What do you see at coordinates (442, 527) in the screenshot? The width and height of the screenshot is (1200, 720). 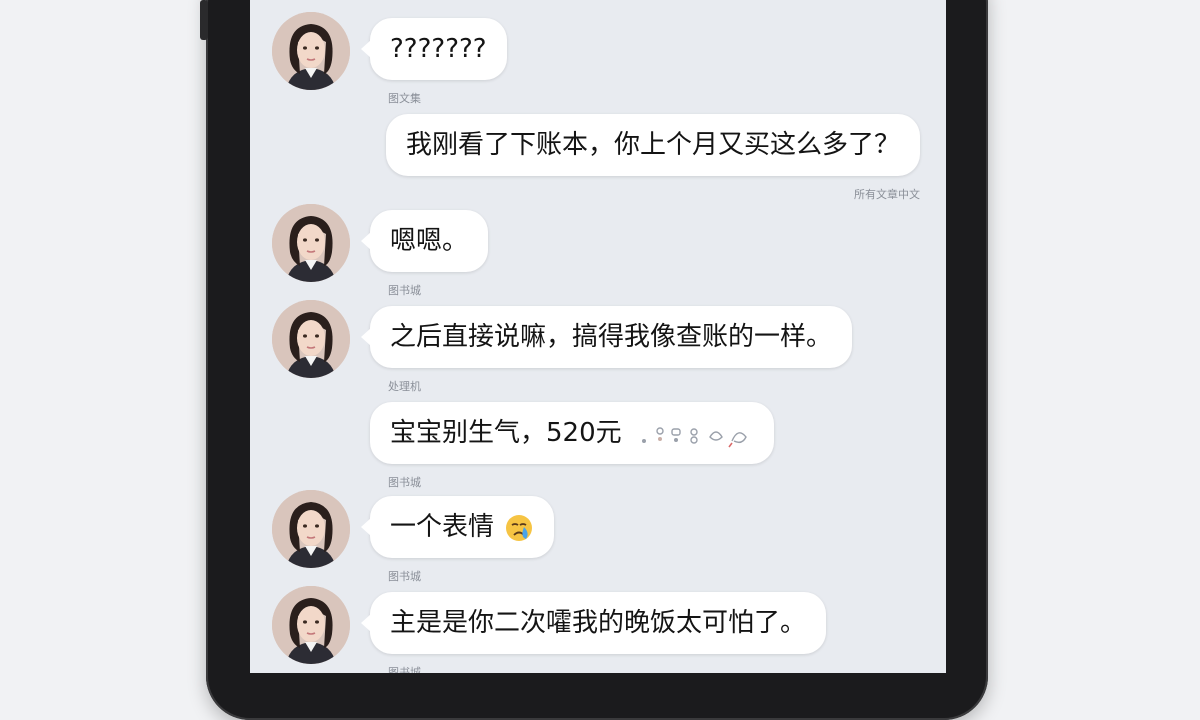 I see `message-text: 一个表情` at bounding box center [442, 527].